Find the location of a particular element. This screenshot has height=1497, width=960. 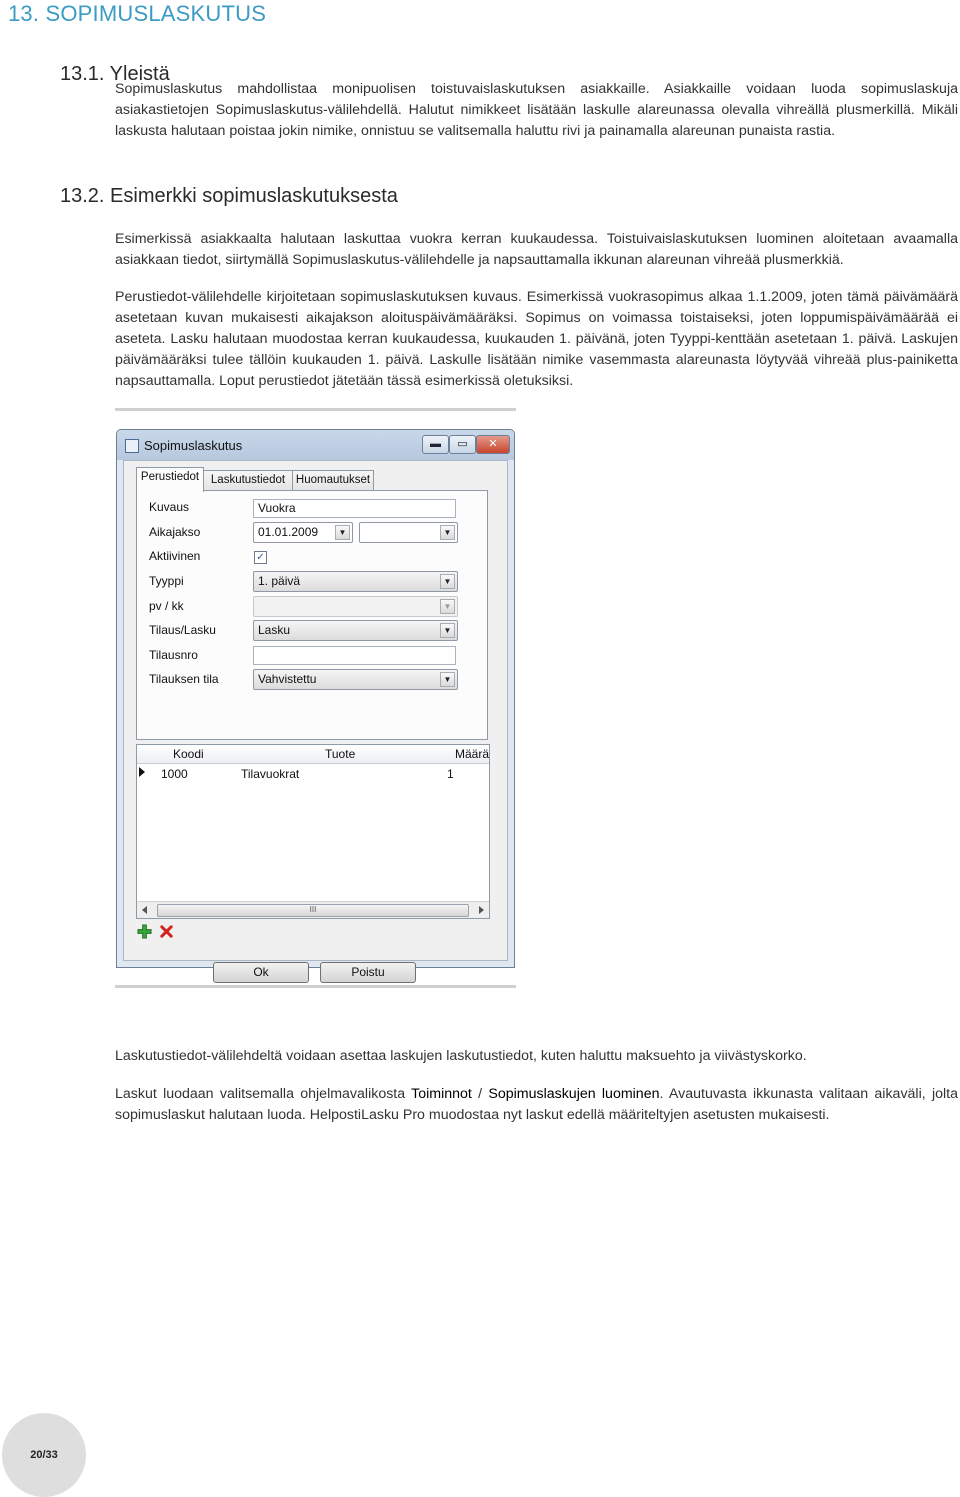

column-tuote: Tuote is located at coordinates (340, 754).